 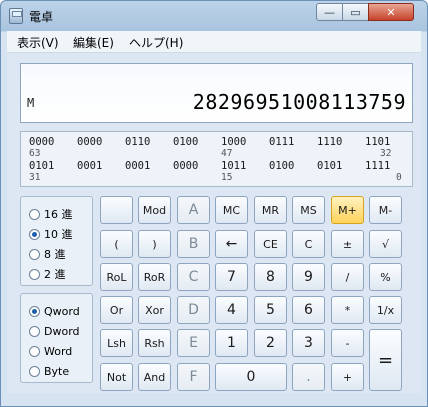 I want to click on key-7: 7, so click(x=231, y=277).